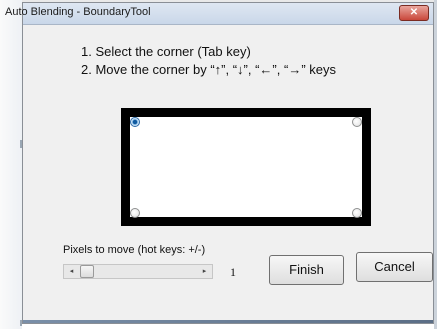 The image size is (437, 329). I want to click on title-bar: Auto Blending - BoundaryTool ✕, so click(219, 14).